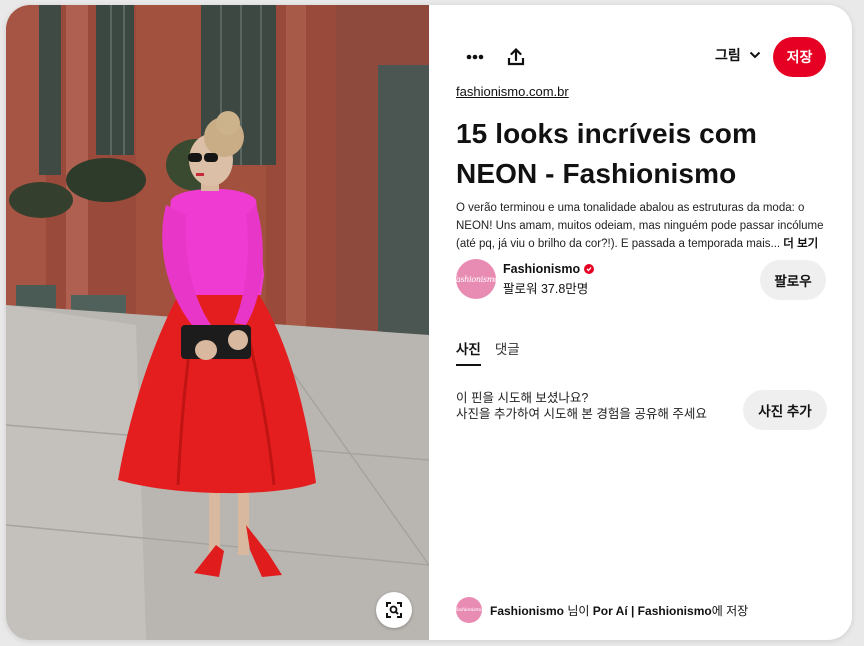  What do you see at coordinates (578, 610) in the screenshot?
I see `saved-by-connector: 님이` at bounding box center [578, 610].